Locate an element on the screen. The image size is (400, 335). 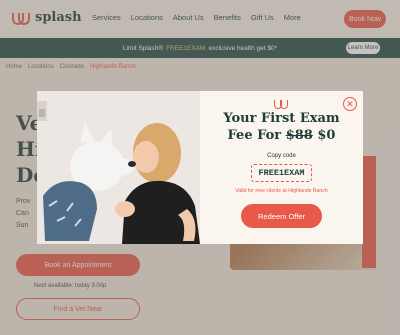
close-icon: ✕ is located at coordinates (350, 104).